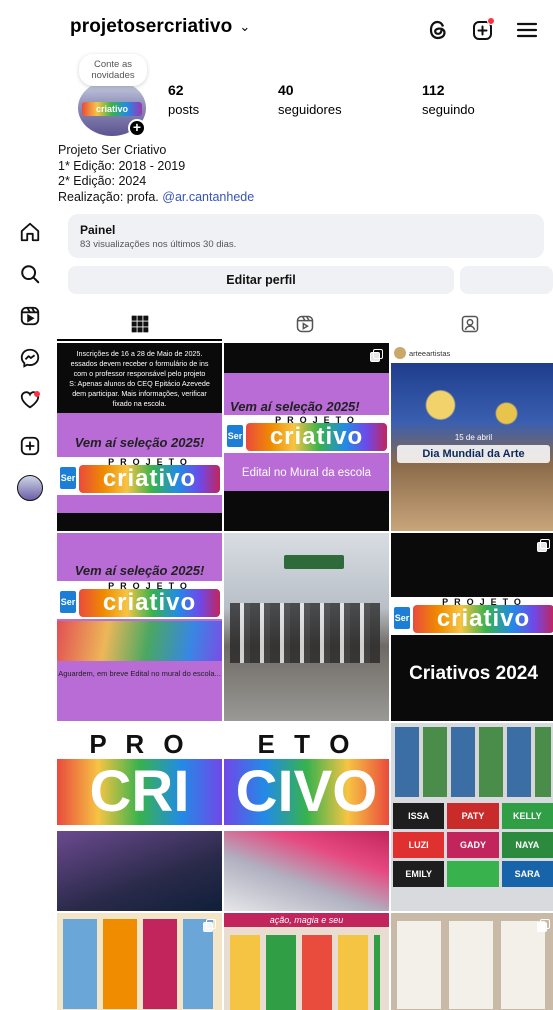  I want to click on heart-icon, so click(30, 400).